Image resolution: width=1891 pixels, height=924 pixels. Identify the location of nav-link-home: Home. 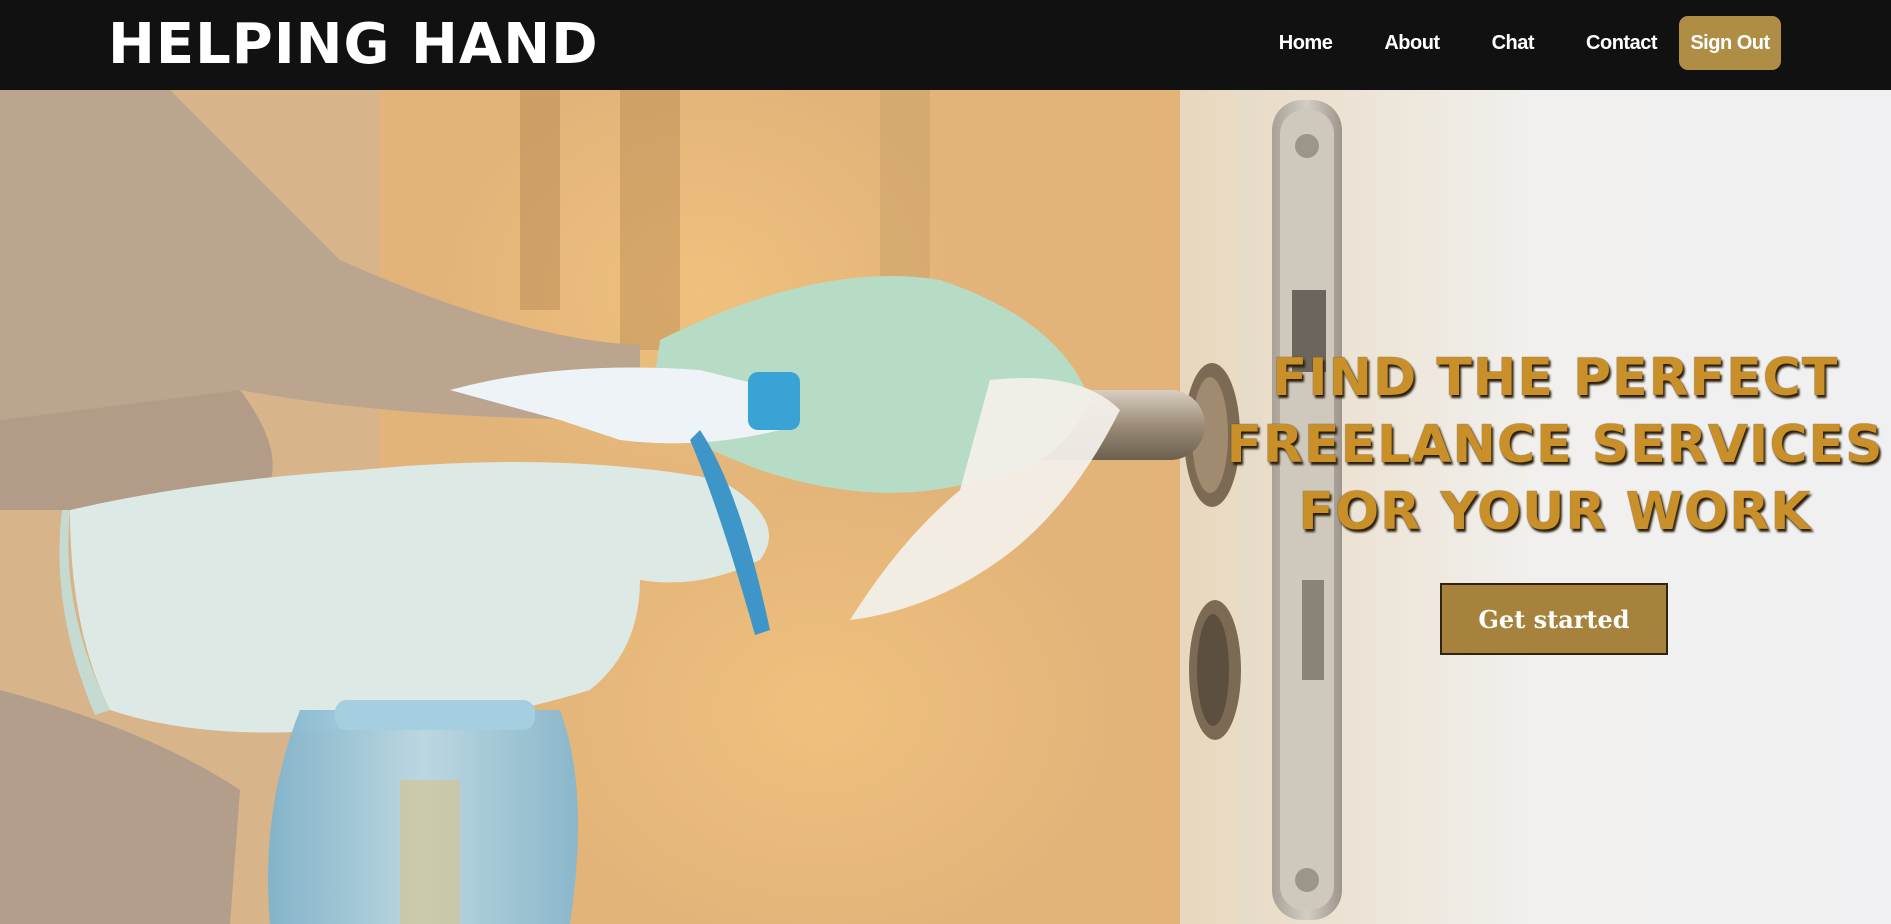
(1306, 43).